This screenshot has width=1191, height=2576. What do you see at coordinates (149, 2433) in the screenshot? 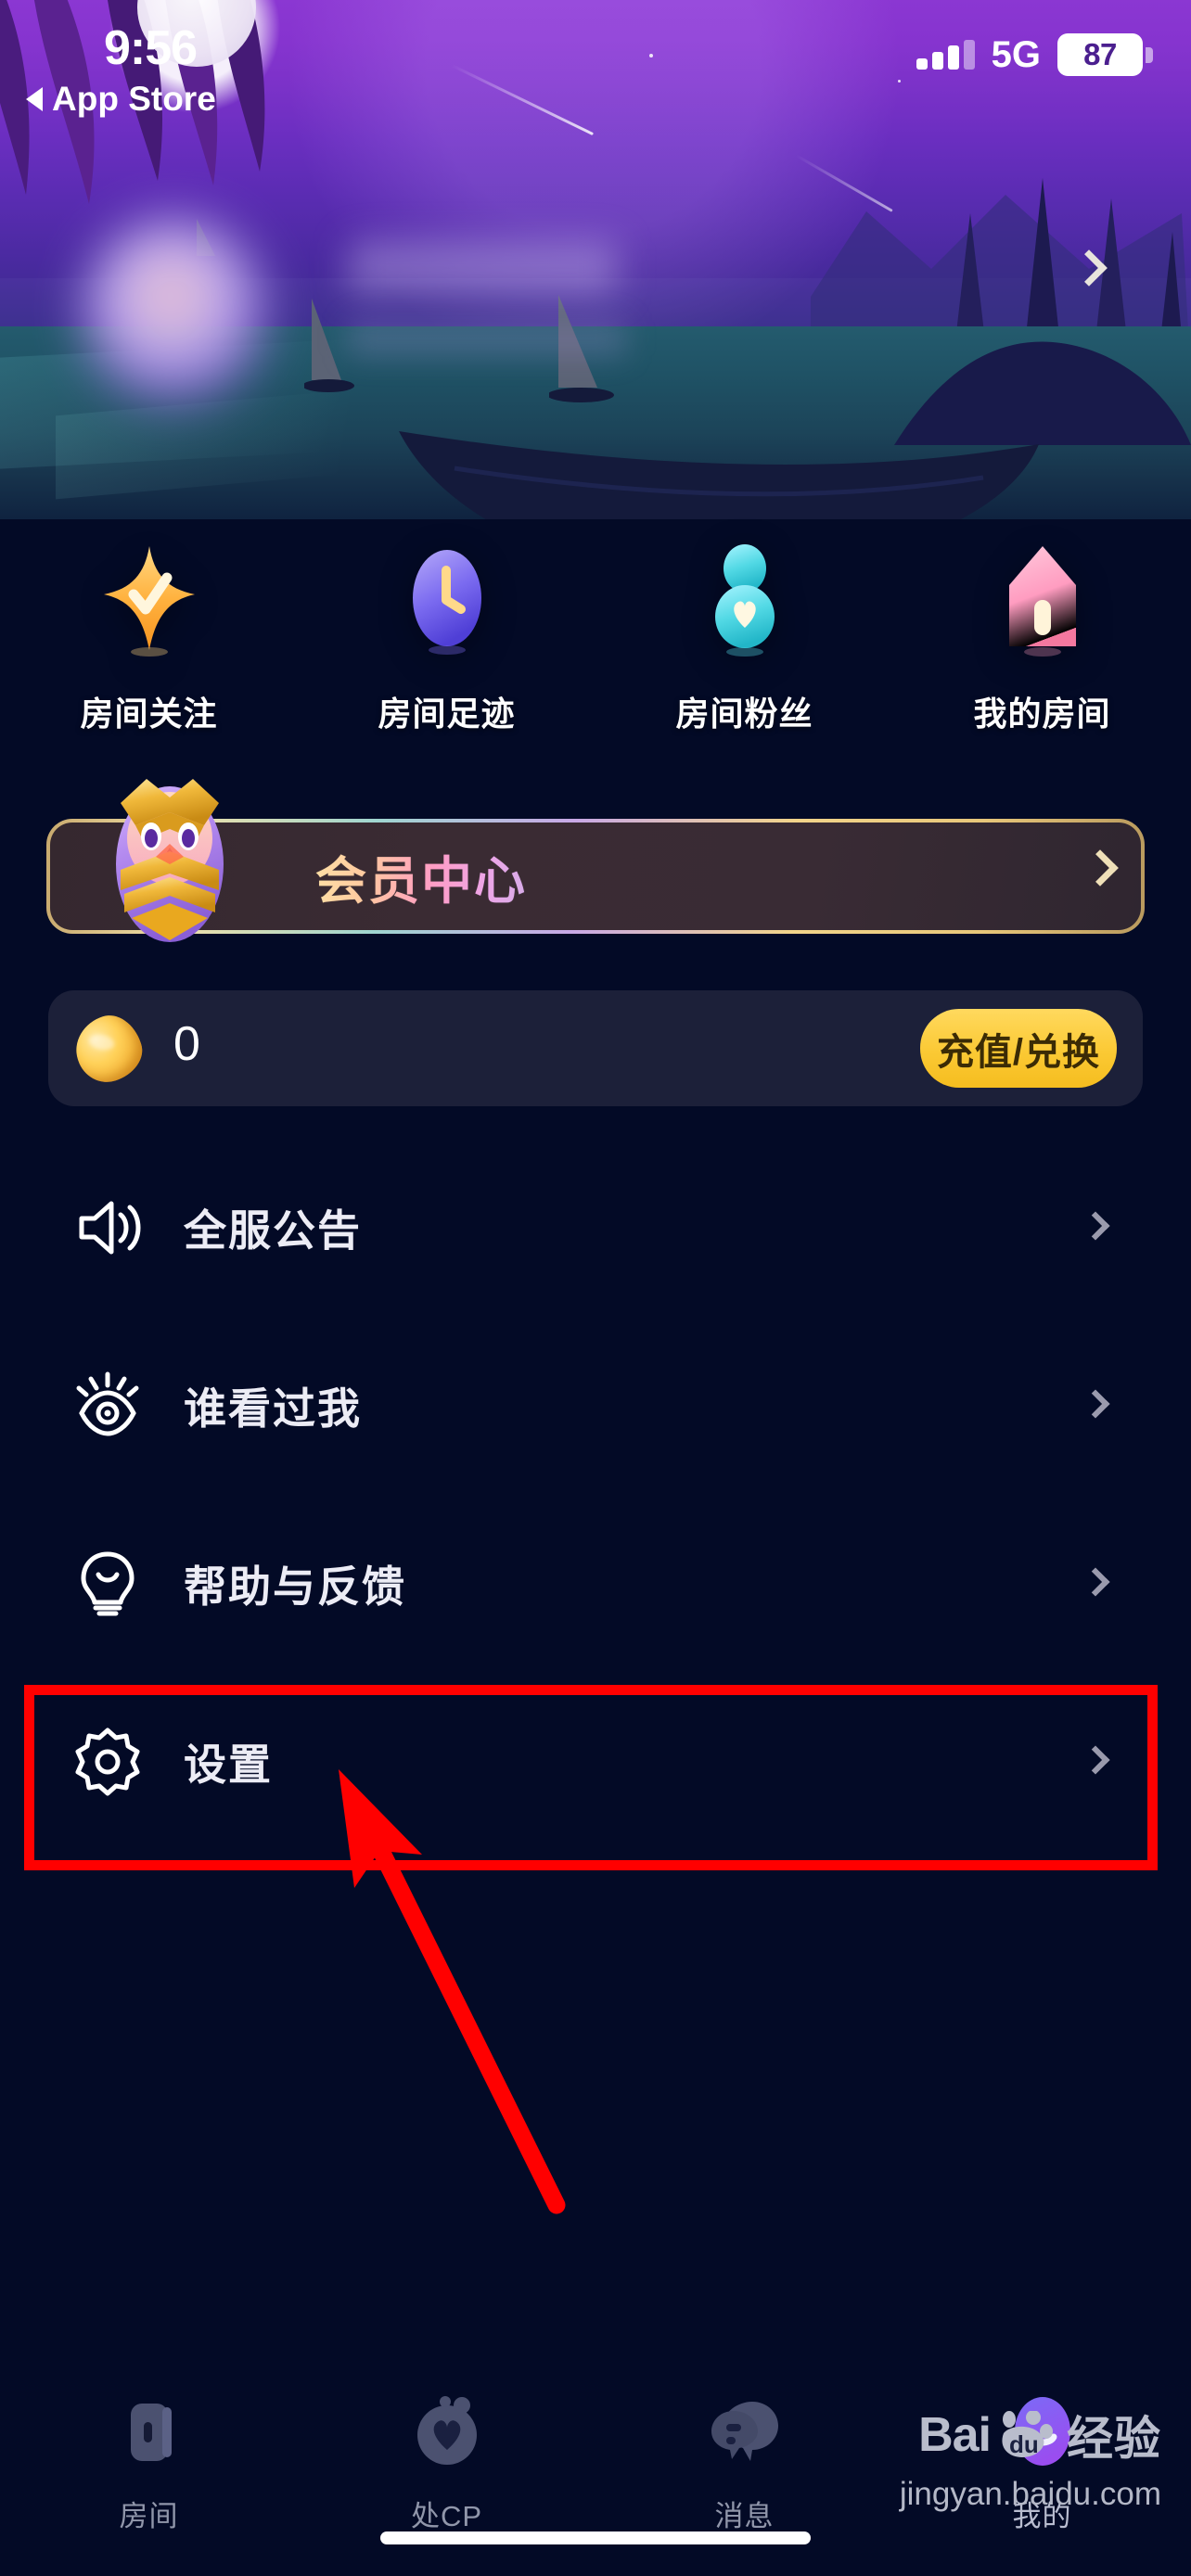
I see `room-icon` at bounding box center [149, 2433].